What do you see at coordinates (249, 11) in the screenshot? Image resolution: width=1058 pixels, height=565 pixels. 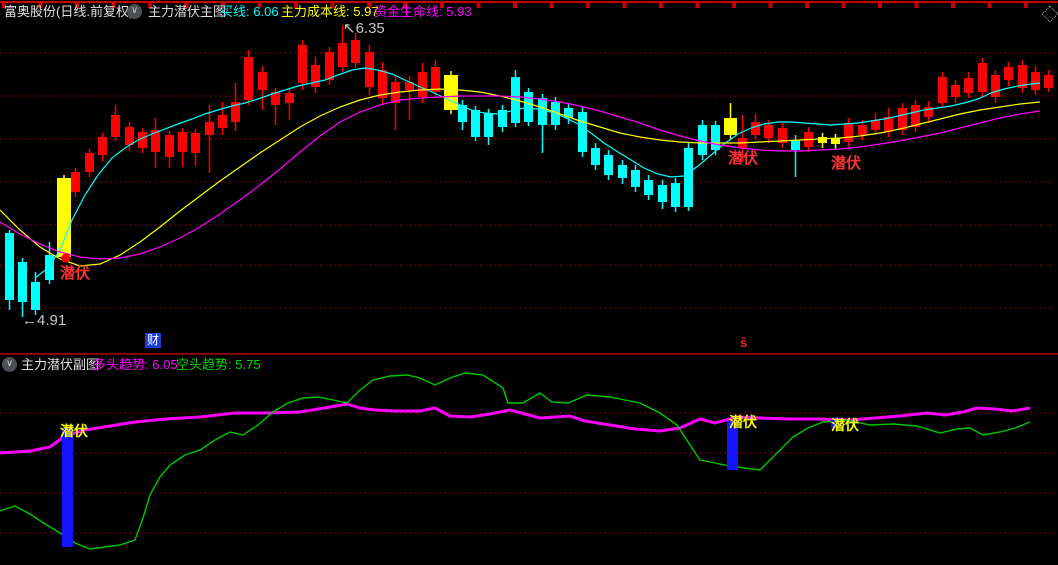 I see `buy-line-value: 买线: 6.06` at bounding box center [249, 11].